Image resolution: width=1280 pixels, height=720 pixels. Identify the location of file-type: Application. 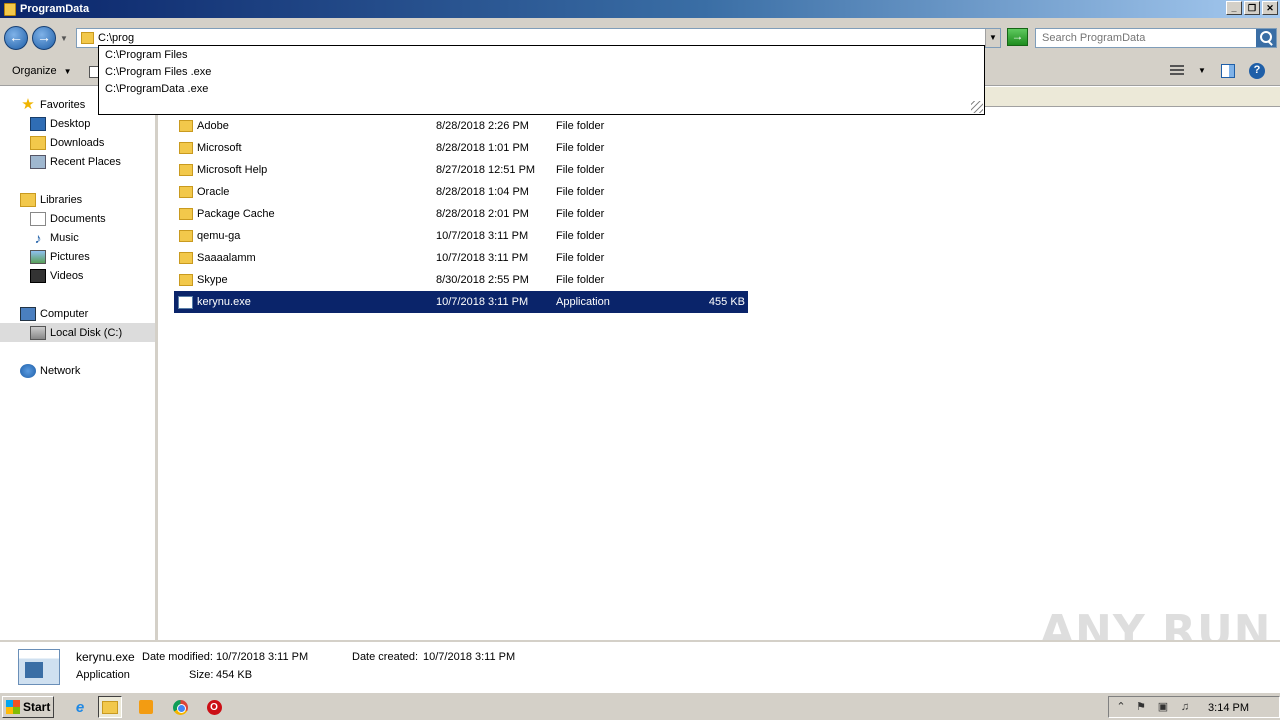
(583, 302).